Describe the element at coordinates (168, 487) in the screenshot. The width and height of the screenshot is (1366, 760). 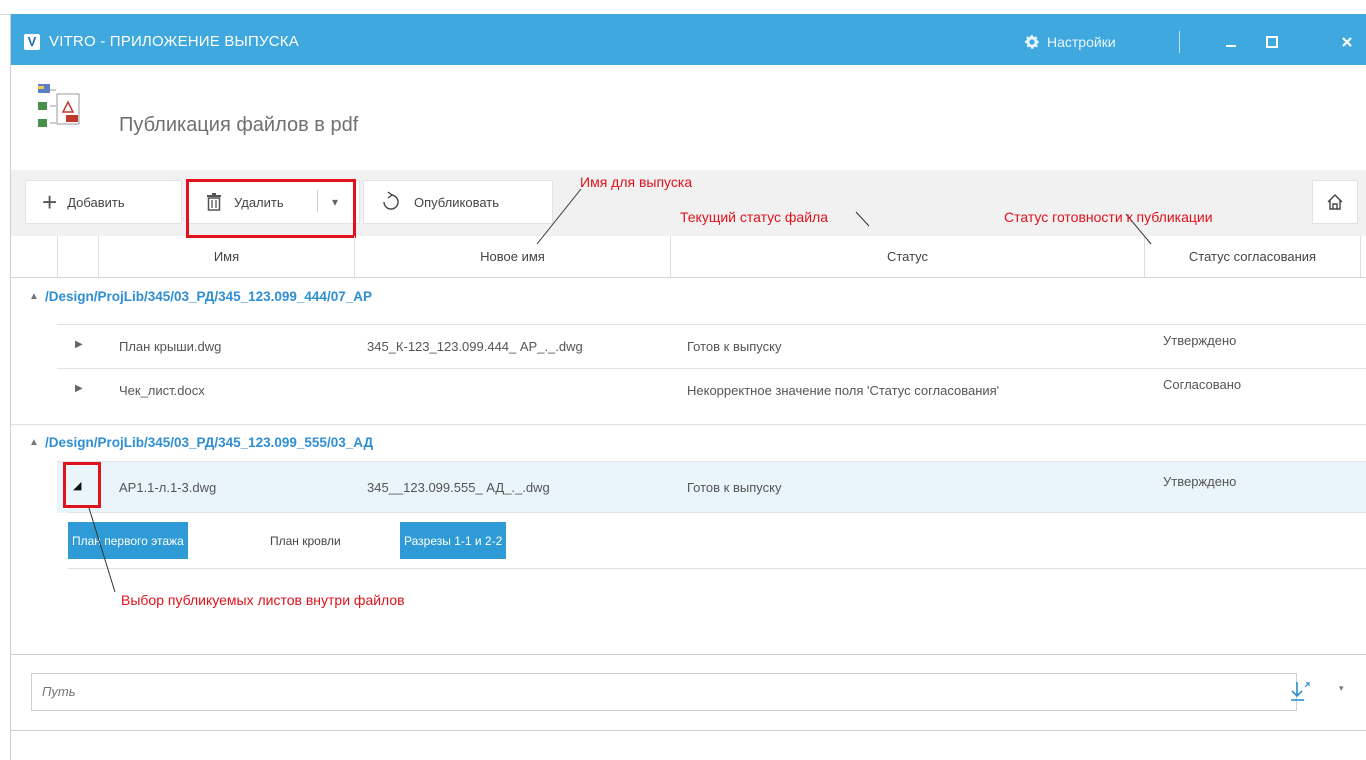
I see `file-name-cell: АР1.1-л.1-3.dwg` at that location.